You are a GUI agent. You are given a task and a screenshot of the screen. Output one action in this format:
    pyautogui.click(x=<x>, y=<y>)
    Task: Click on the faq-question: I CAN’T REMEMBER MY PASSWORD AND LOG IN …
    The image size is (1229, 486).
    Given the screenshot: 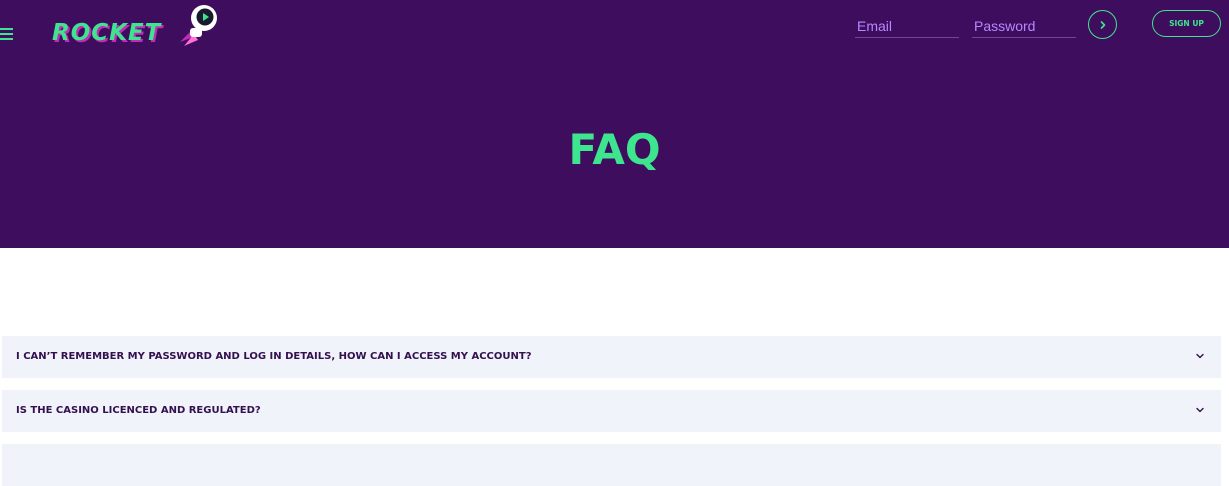 What is the action you would take?
    pyautogui.click(x=274, y=356)
    